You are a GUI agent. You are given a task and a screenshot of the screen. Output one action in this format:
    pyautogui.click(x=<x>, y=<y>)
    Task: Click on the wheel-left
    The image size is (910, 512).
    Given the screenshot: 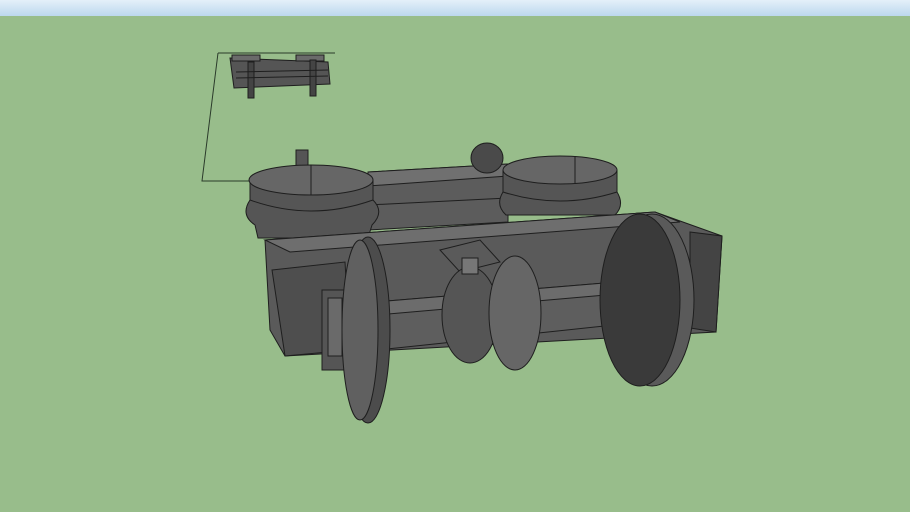 What is the action you would take?
    pyautogui.click(x=366, y=330)
    